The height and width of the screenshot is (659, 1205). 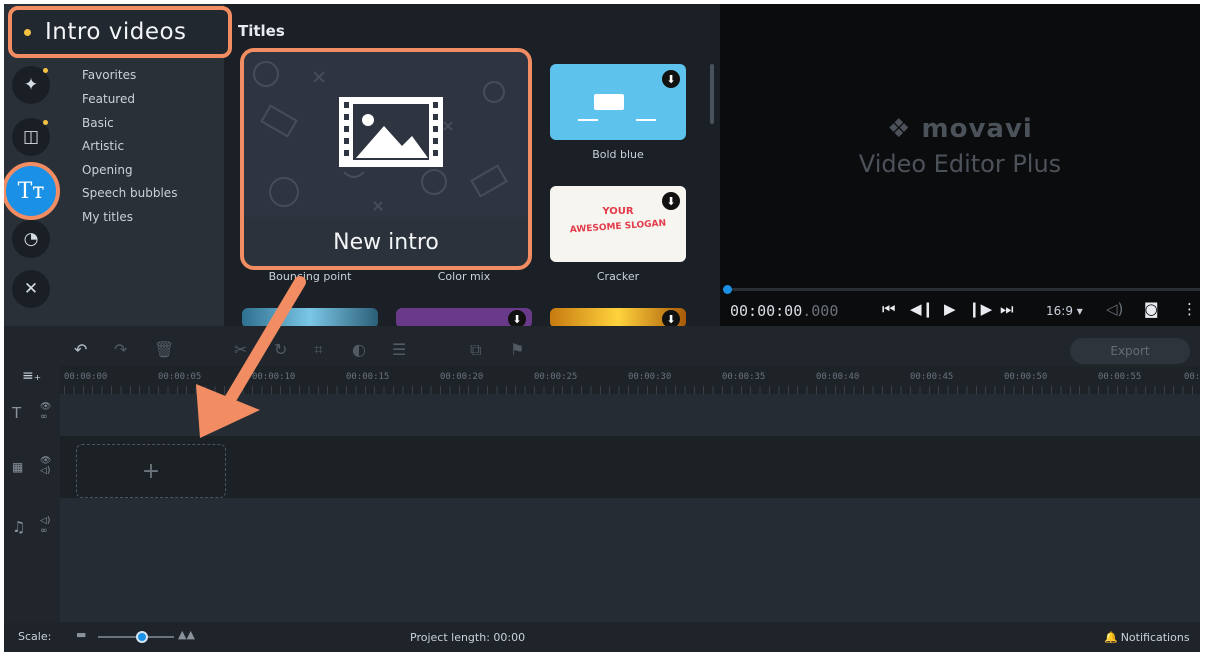 What do you see at coordinates (31, 239) in the screenshot?
I see `stickers-icon: ◔` at bounding box center [31, 239].